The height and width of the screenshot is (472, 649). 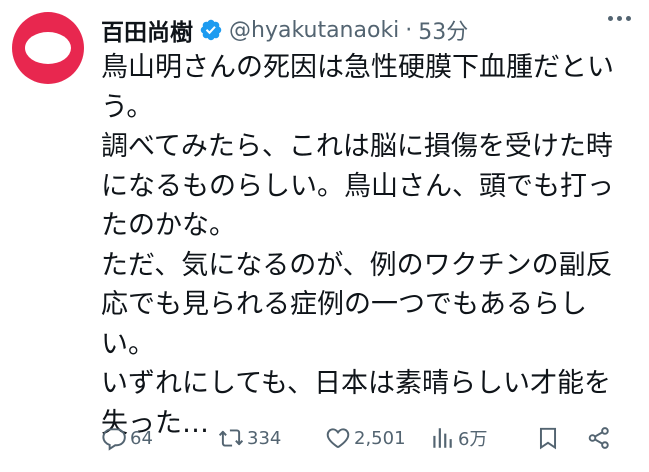 What do you see at coordinates (443, 30) in the screenshot?
I see `timestamp: 53分` at bounding box center [443, 30].